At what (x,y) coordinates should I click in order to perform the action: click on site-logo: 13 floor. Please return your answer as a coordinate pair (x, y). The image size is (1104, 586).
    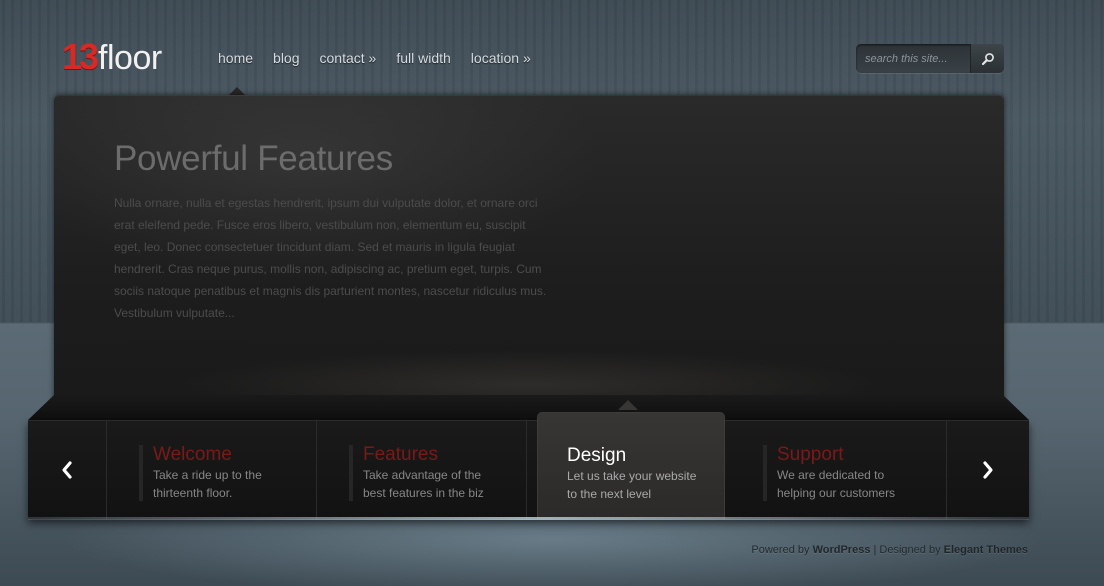
    Looking at the image, I should click on (112, 56).